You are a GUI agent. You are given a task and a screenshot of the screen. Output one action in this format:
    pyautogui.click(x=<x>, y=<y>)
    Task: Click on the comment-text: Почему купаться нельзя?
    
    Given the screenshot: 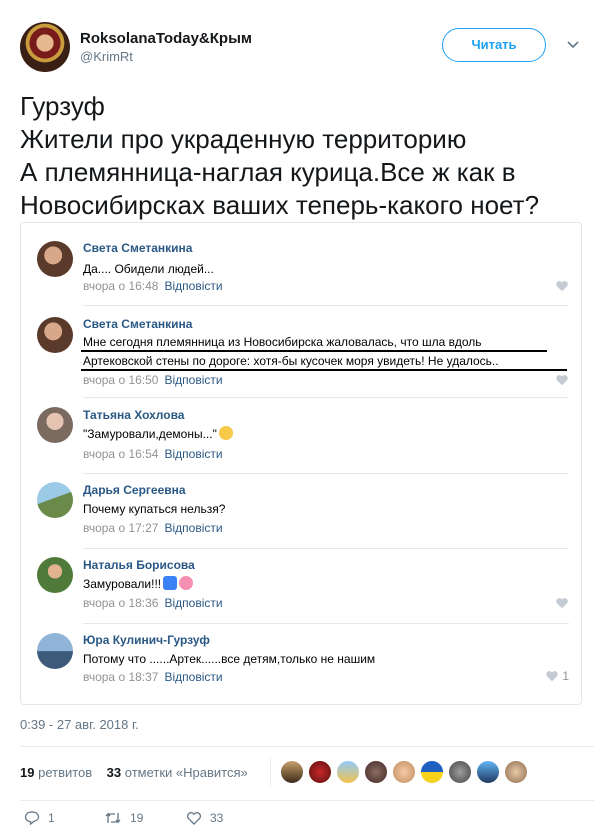 What is the action you would take?
    pyautogui.click(x=154, y=509)
    